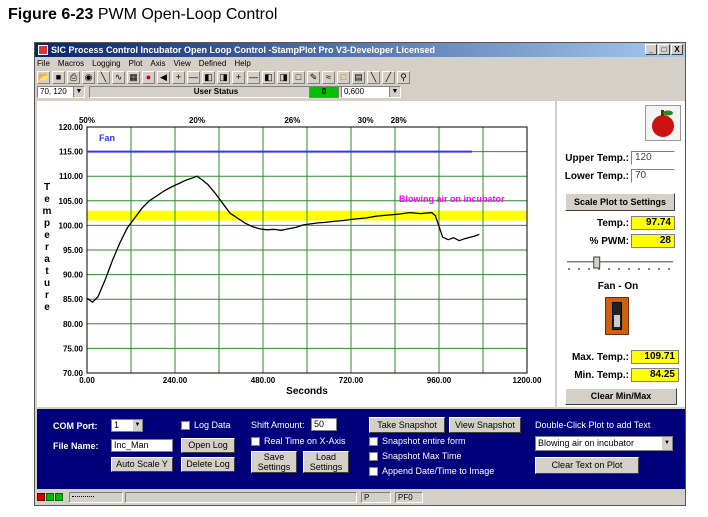  I want to click on realtime-checkbox, so click(255, 441).